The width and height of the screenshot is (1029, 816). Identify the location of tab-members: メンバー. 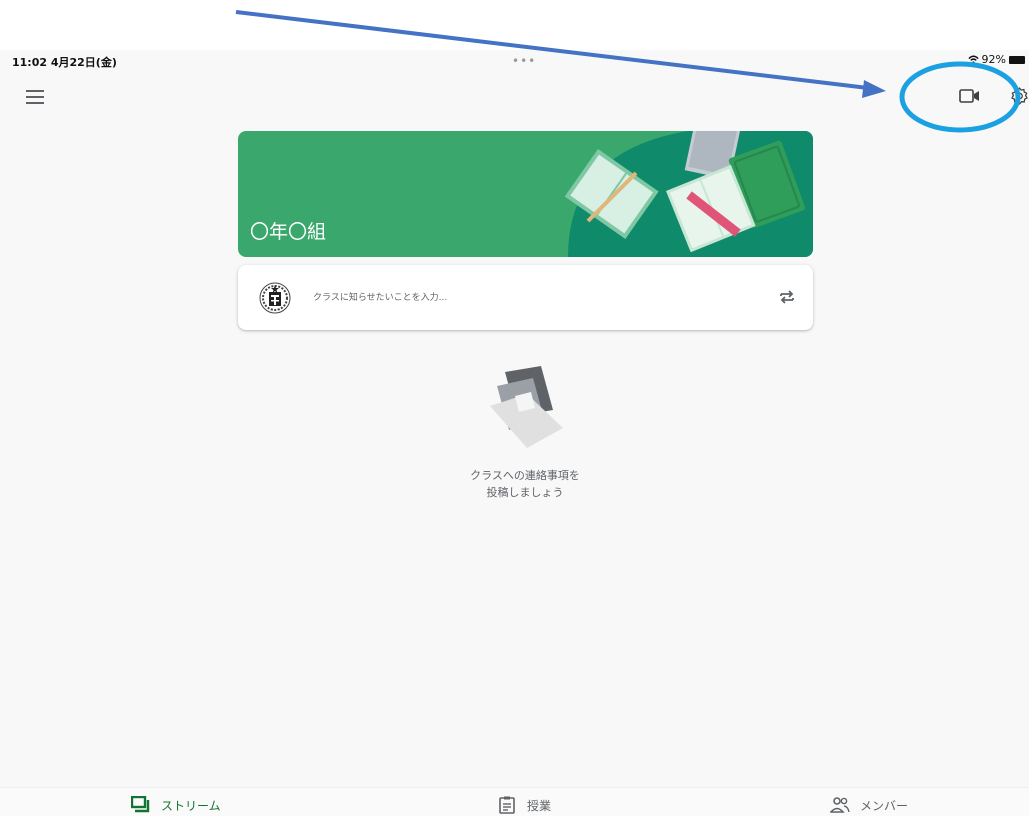
(869, 805).